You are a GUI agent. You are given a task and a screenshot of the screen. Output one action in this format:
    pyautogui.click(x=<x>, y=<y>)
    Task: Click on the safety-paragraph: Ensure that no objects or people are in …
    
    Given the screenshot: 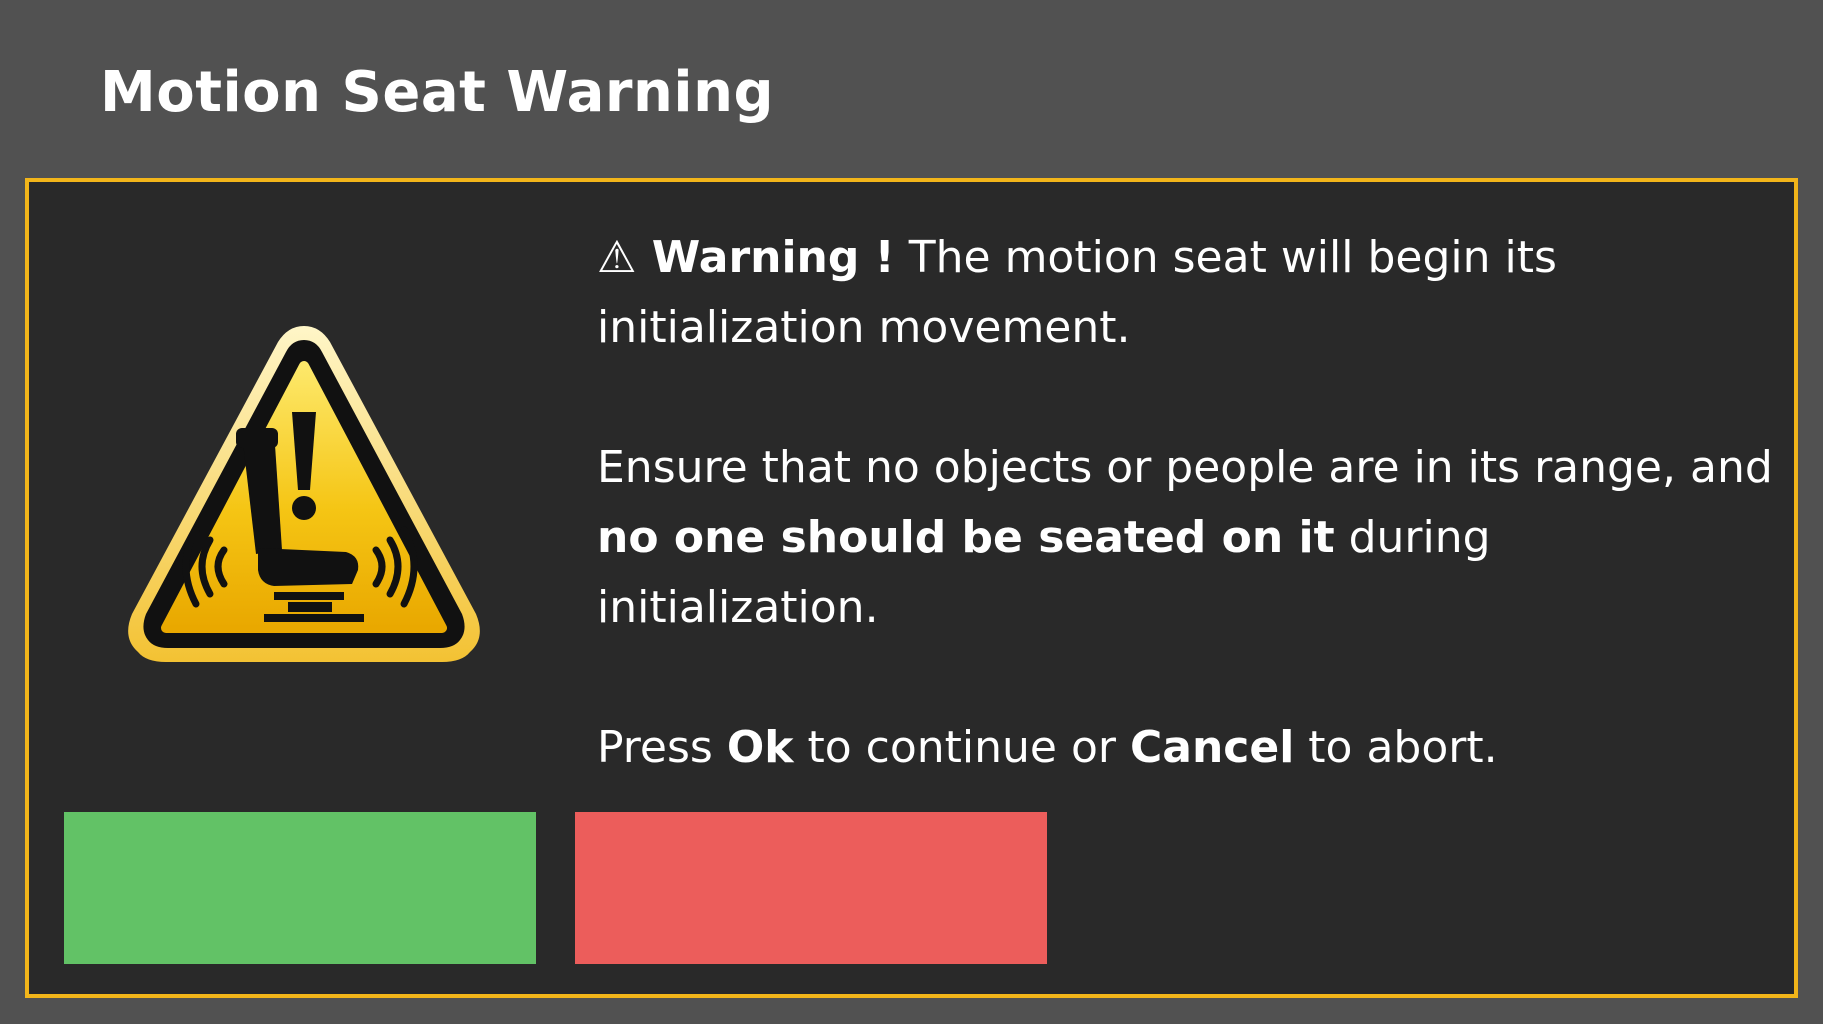 What is the action you would take?
    pyautogui.click(x=1187, y=538)
    